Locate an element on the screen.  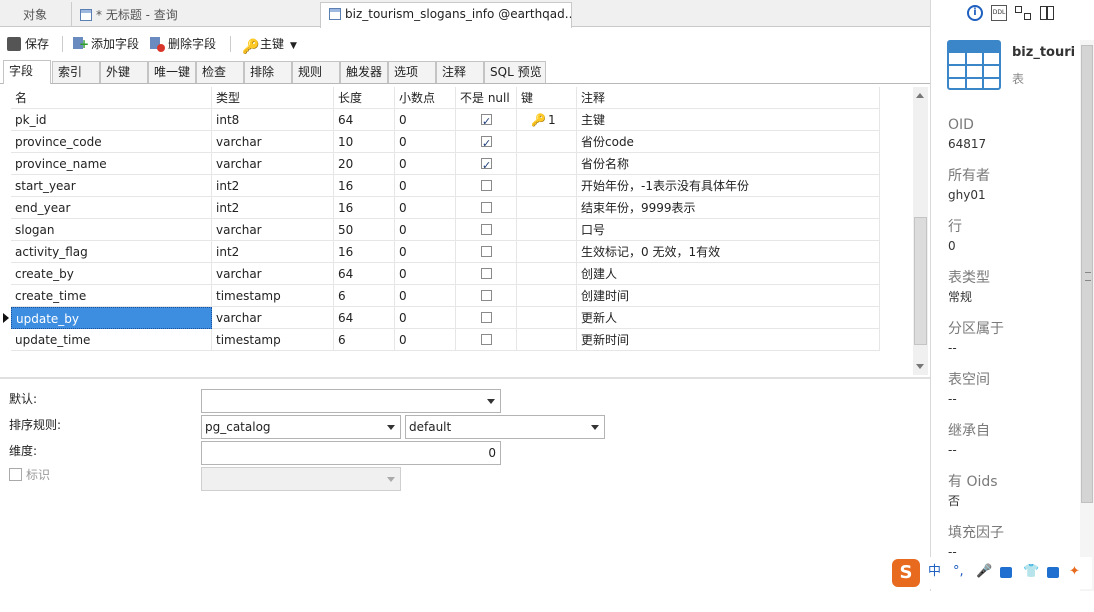
keyboard-icon is located at coordinates (1006, 572).